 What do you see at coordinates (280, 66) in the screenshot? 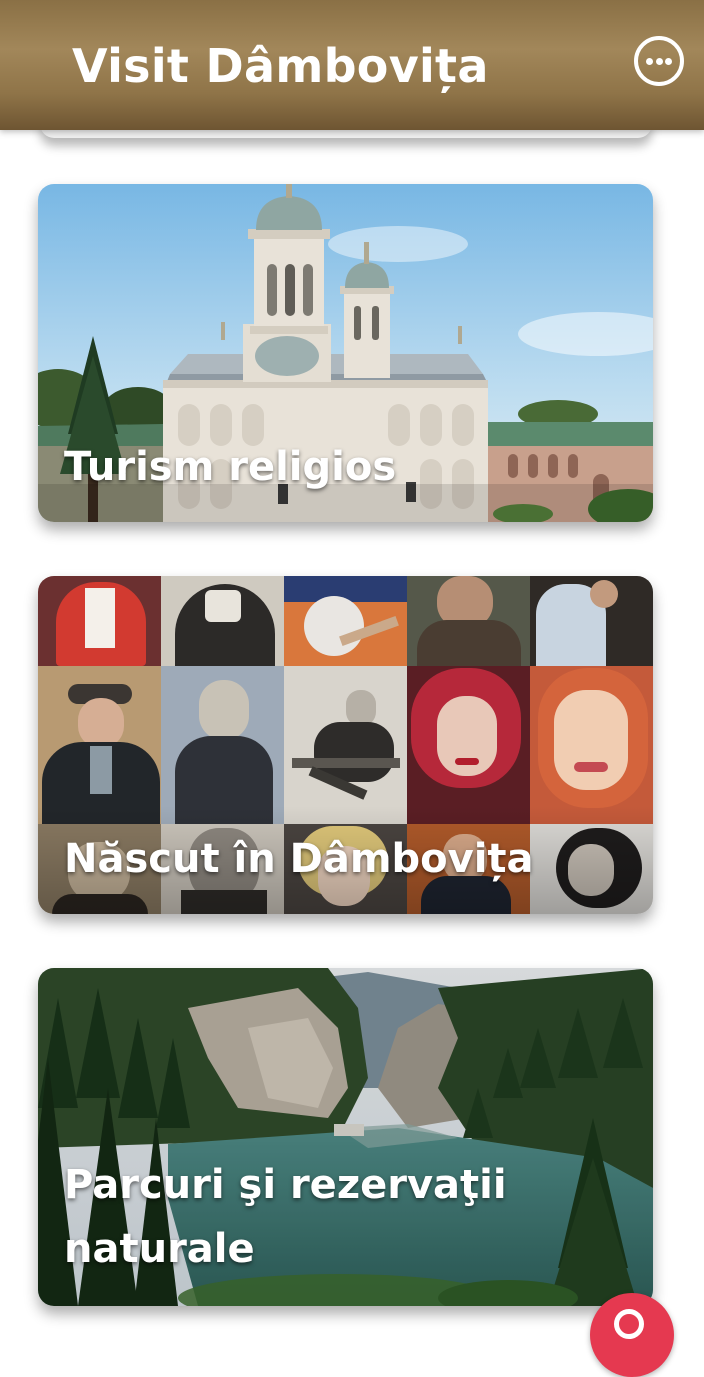
I see `app-title: Visit Dâmbovița` at bounding box center [280, 66].